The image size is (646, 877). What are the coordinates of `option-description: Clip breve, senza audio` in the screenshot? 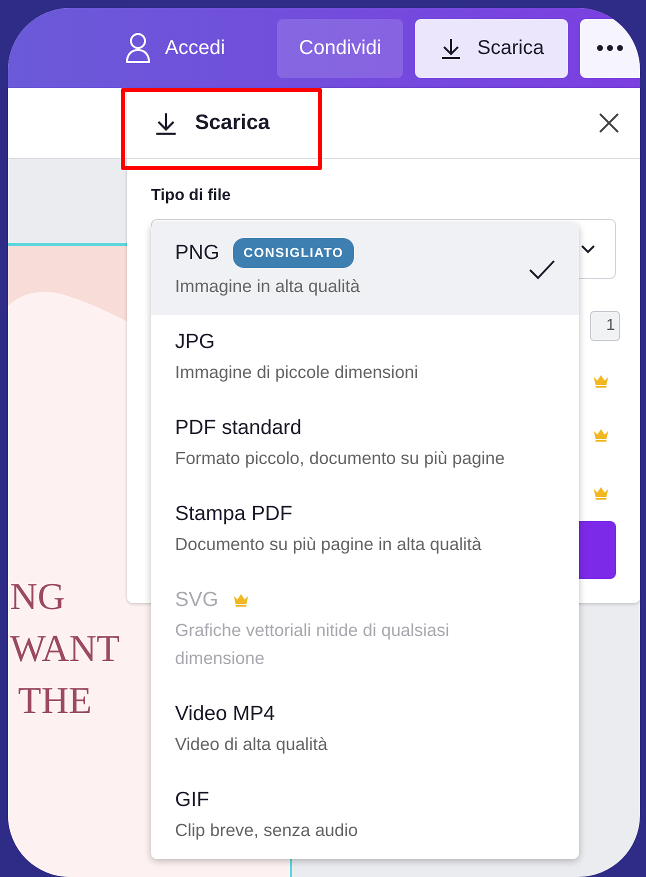 It's located at (267, 830).